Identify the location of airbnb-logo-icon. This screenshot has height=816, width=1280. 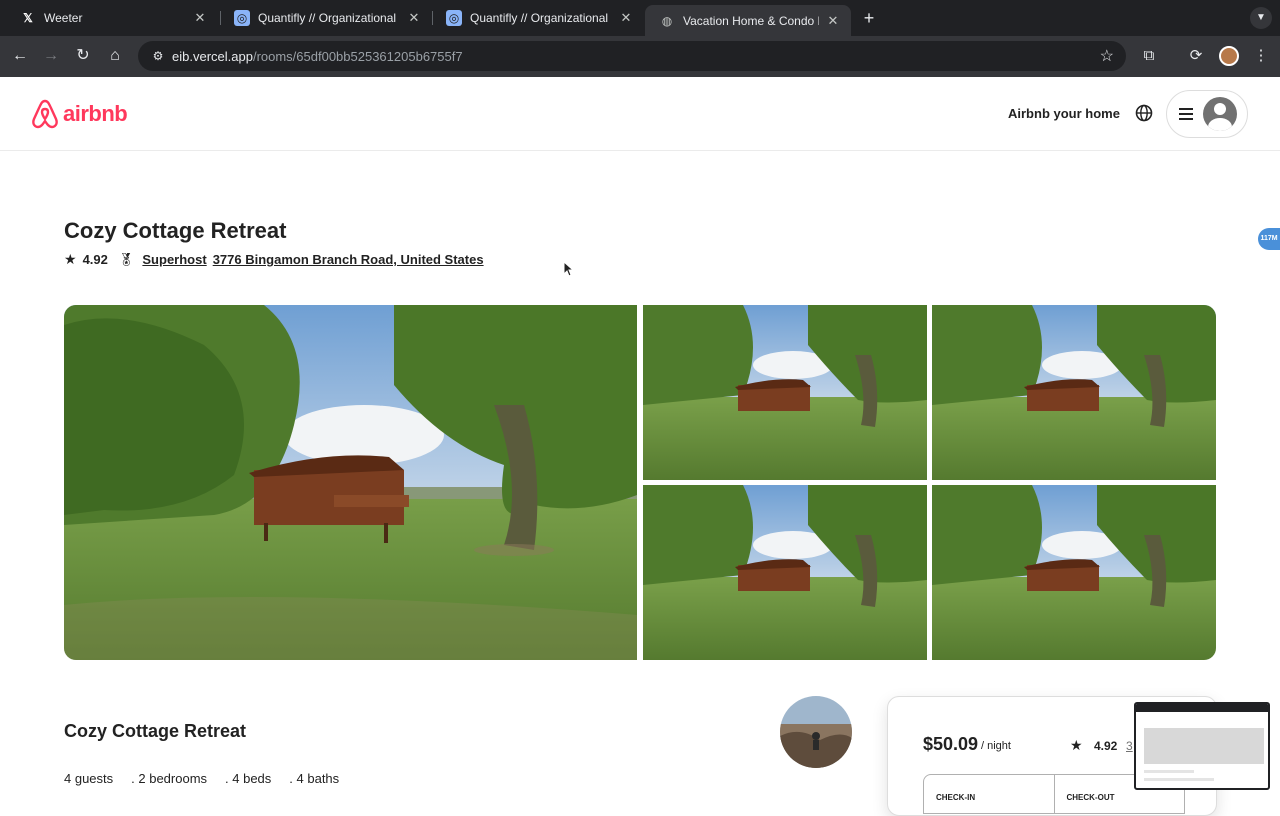
(45, 114).